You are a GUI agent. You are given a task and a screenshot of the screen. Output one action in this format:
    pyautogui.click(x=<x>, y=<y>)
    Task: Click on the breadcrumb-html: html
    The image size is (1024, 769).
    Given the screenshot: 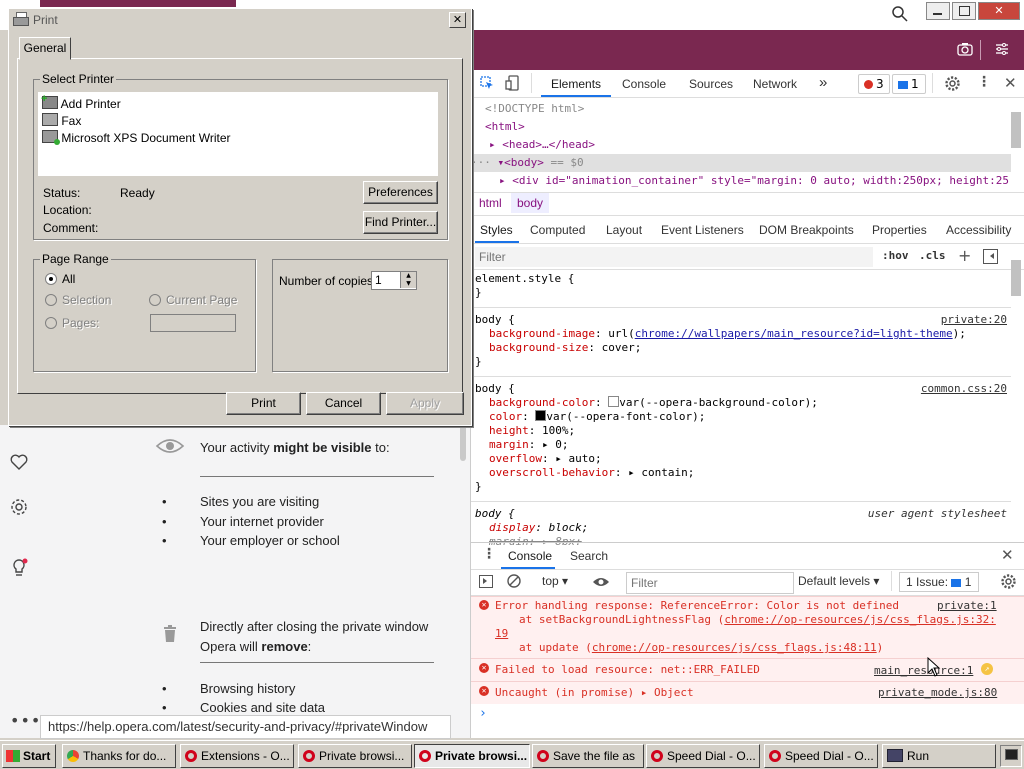 What is the action you would take?
    pyautogui.click(x=490, y=203)
    